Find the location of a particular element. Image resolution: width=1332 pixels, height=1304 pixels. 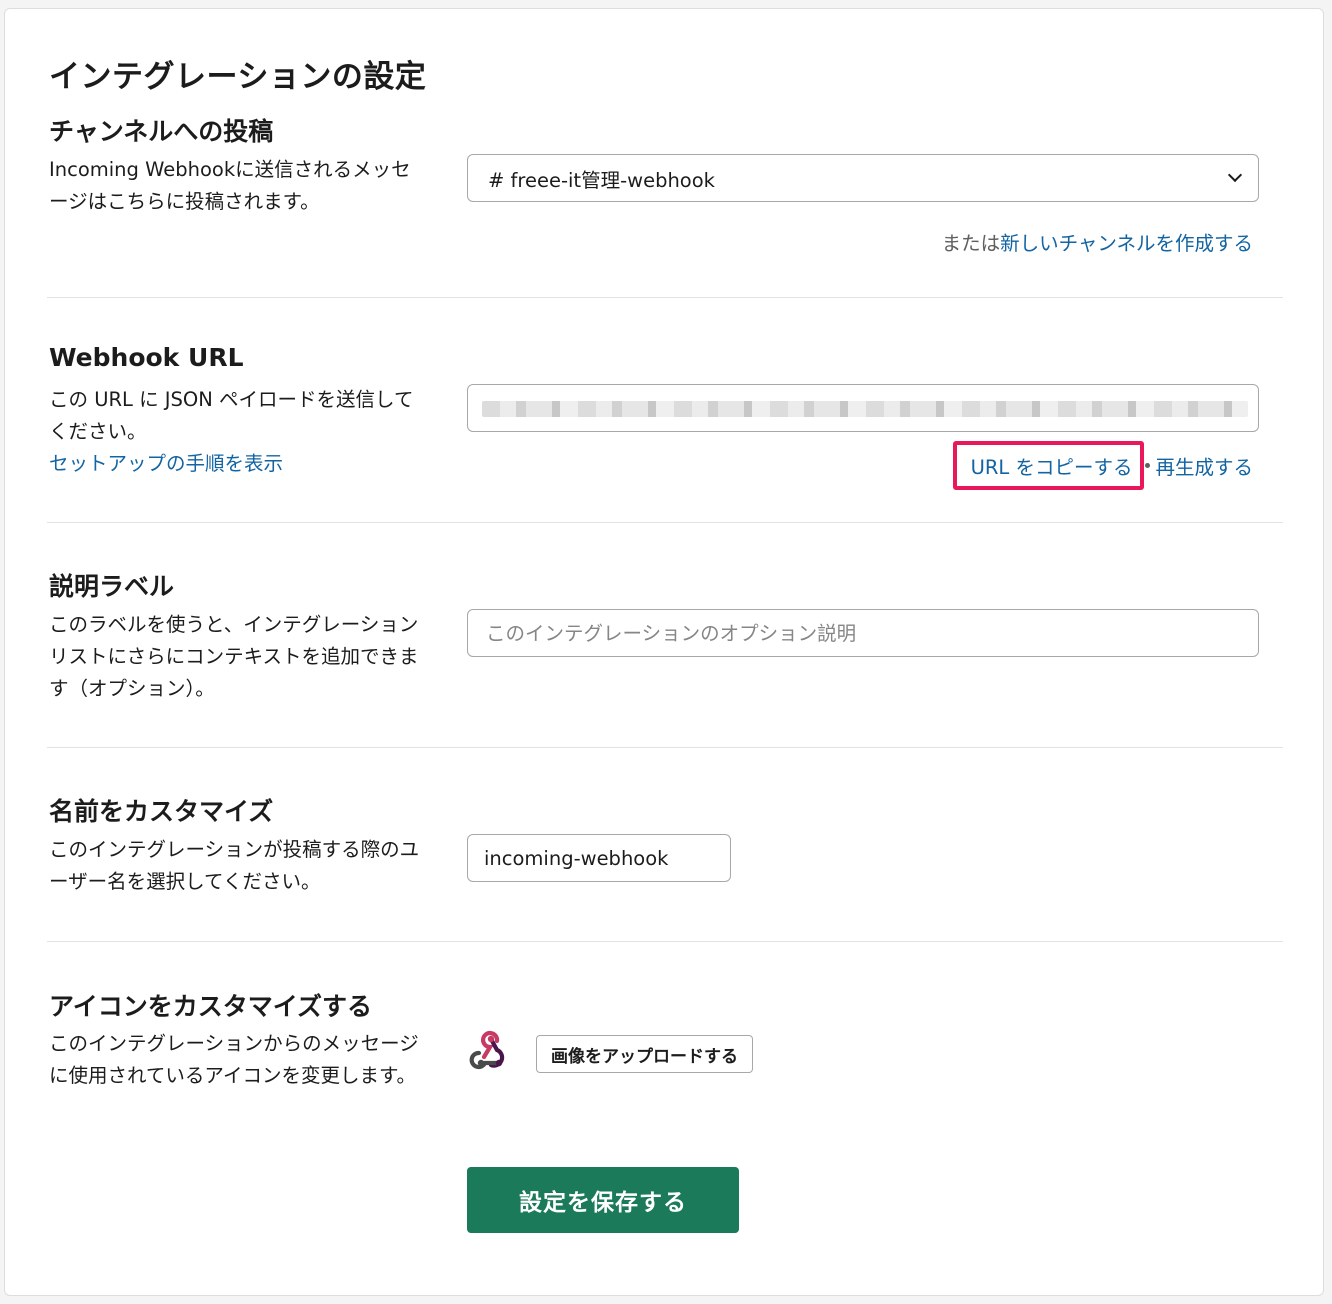

setup-instructions-link: セットアップの手順を表示 is located at coordinates (166, 463).